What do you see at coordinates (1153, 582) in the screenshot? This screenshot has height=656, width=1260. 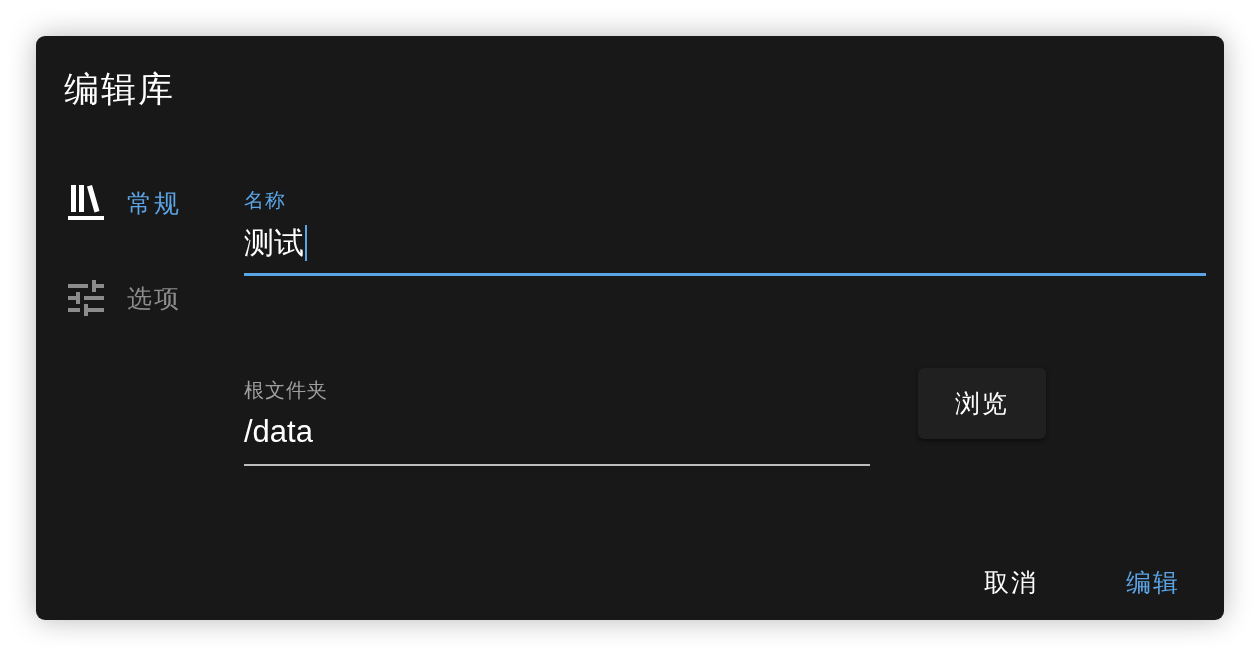 I see `confirm-button: 编辑` at bounding box center [1153, 582].